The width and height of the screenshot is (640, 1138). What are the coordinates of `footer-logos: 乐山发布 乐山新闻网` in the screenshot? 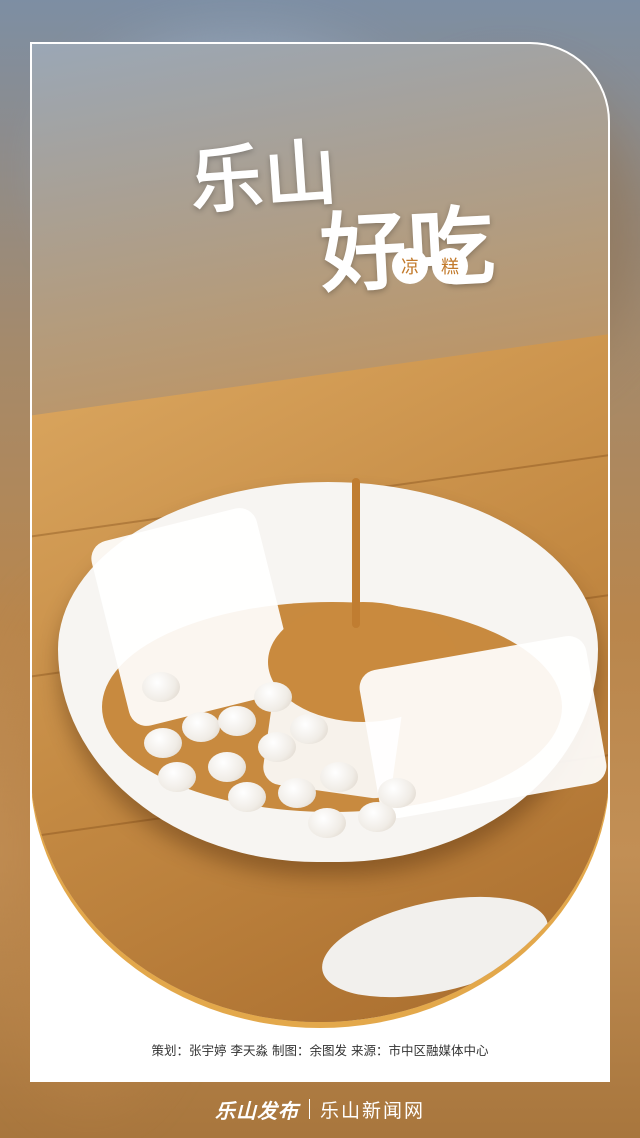 It's located at (320, 1109).